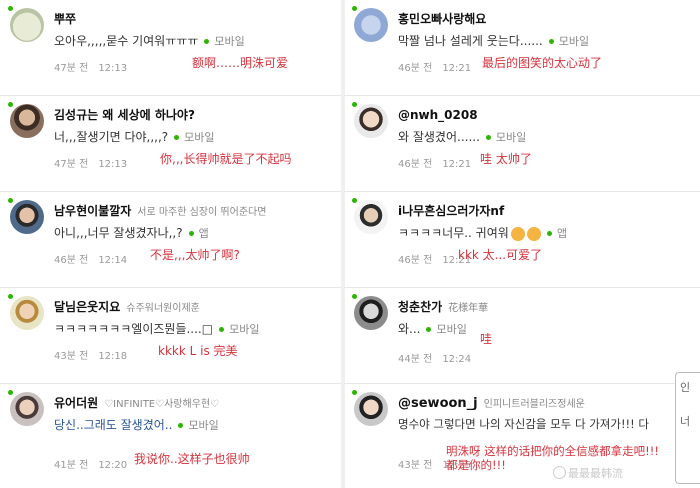  Describe the element at coordinates (118, 233) in the screenshot. I see `comment-text: 아니,,,너무 잘생겼자나,,?` at that location.